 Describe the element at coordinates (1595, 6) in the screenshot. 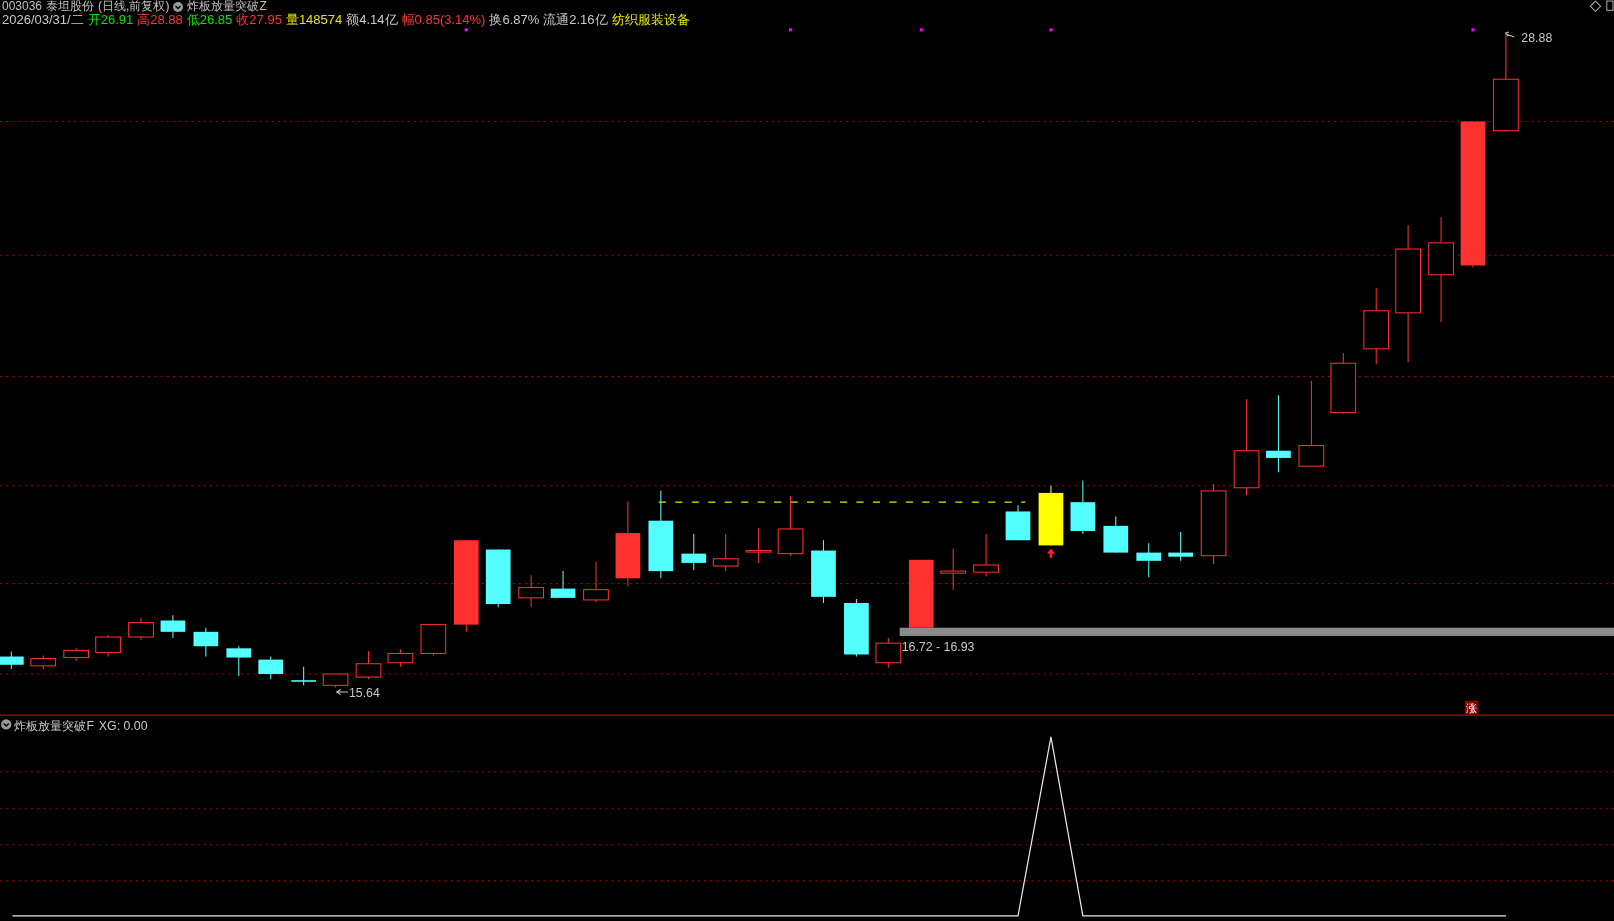

I see `diamond-icon` at that location.